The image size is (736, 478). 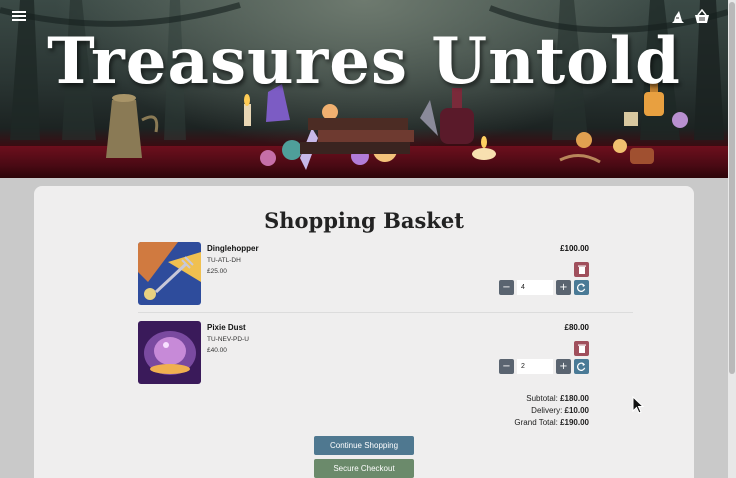 I want to click on basket-icon, so click(x=702, y=17).